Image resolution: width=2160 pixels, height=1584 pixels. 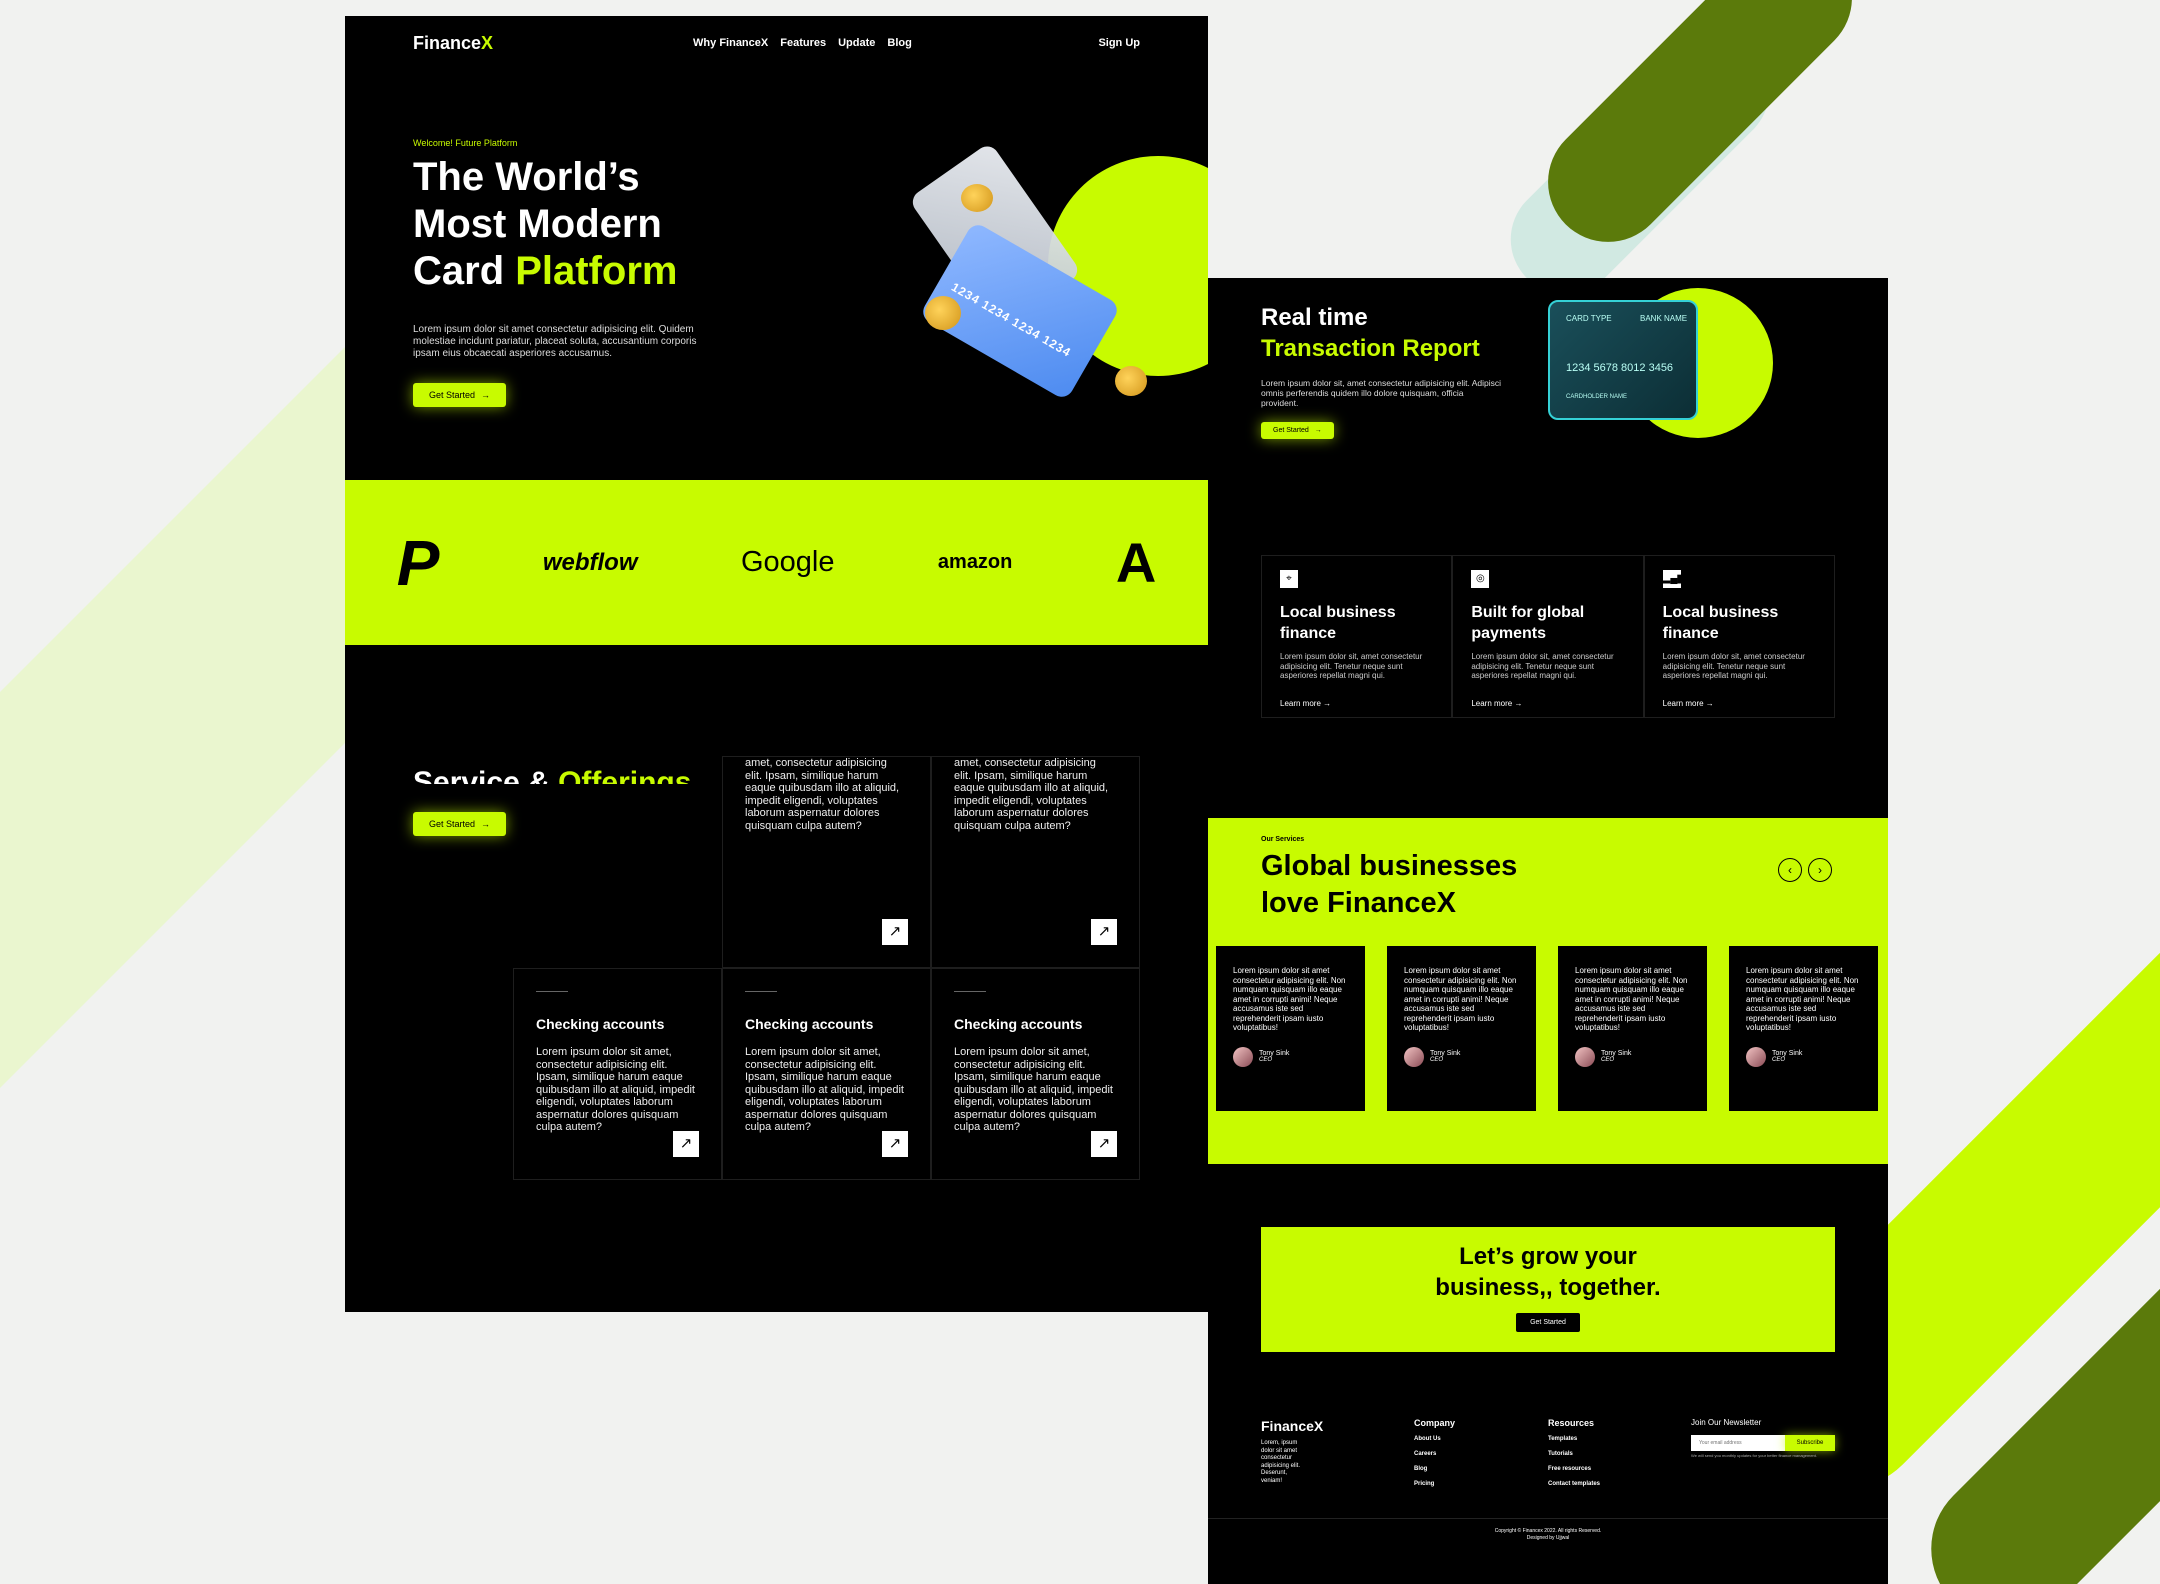 I want to click on offerings-get-started-button: Get Started →, so click(x=460, y=824).